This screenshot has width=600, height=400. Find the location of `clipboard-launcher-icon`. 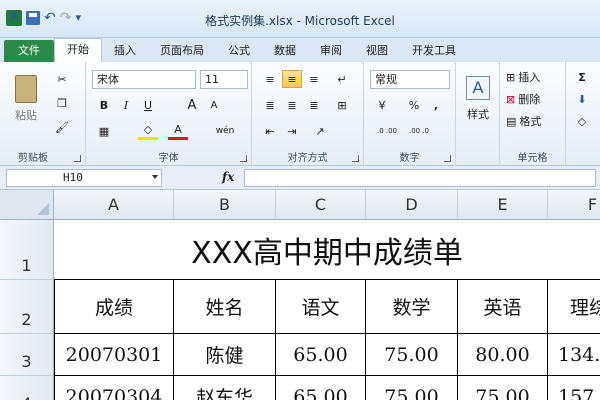

clipboard-launcher-icon is located at coordinates (77, 158).